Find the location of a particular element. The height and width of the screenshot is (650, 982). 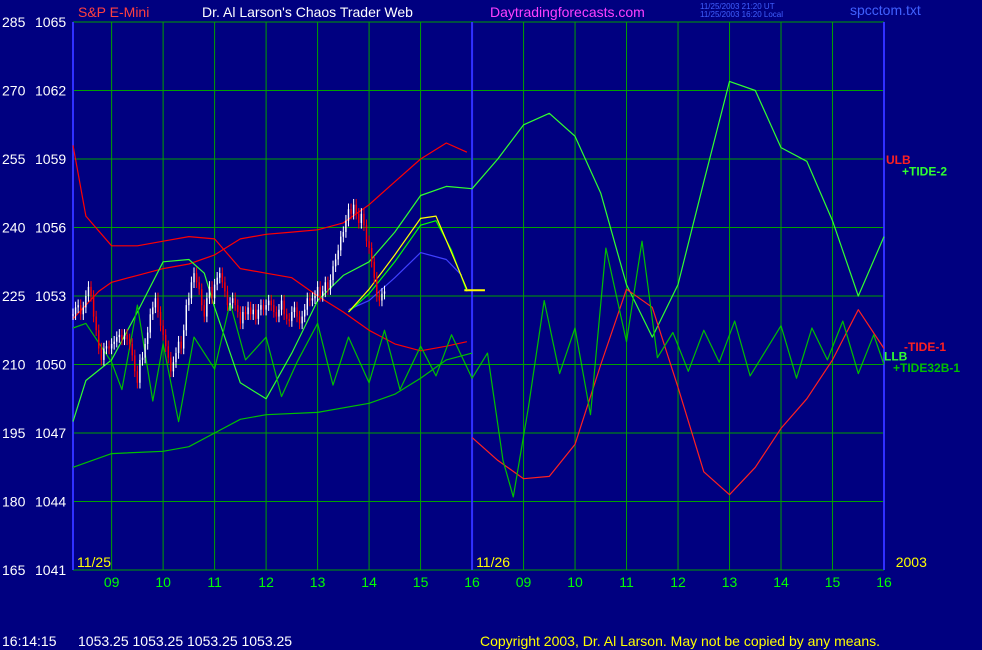

y-right-tick-label: 1053 is located at coordinates (50, 296).